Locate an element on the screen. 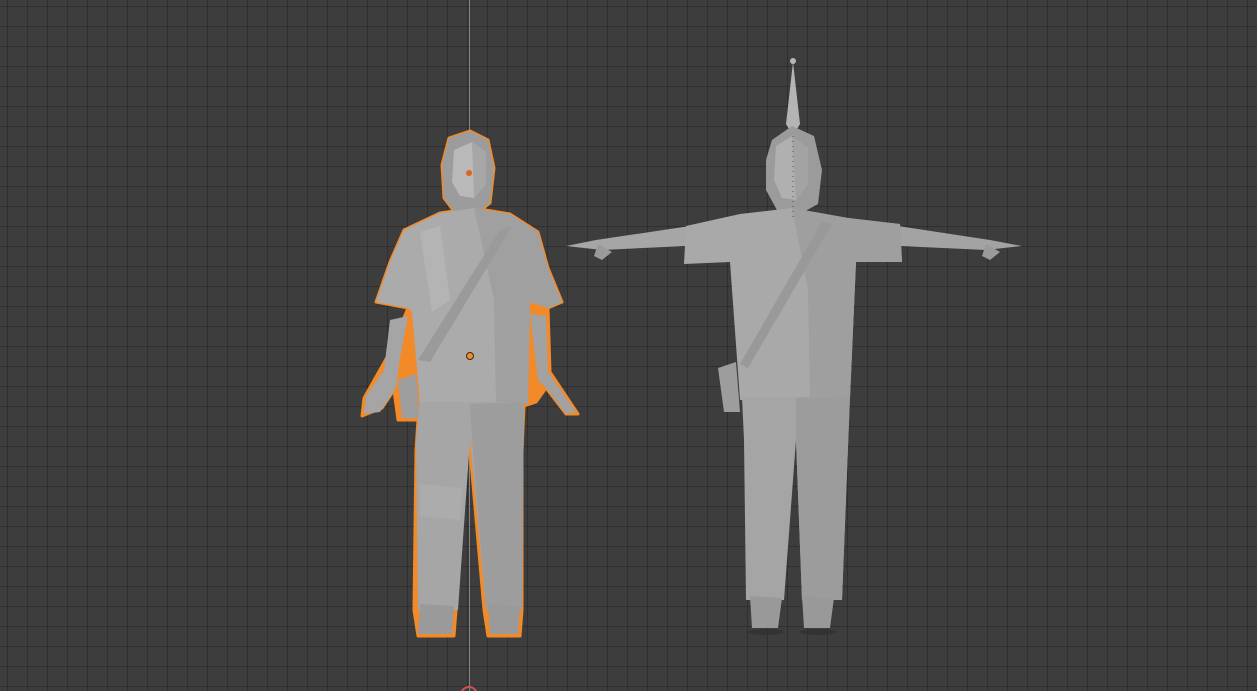  object-origin is located at coordinates (470, 356).